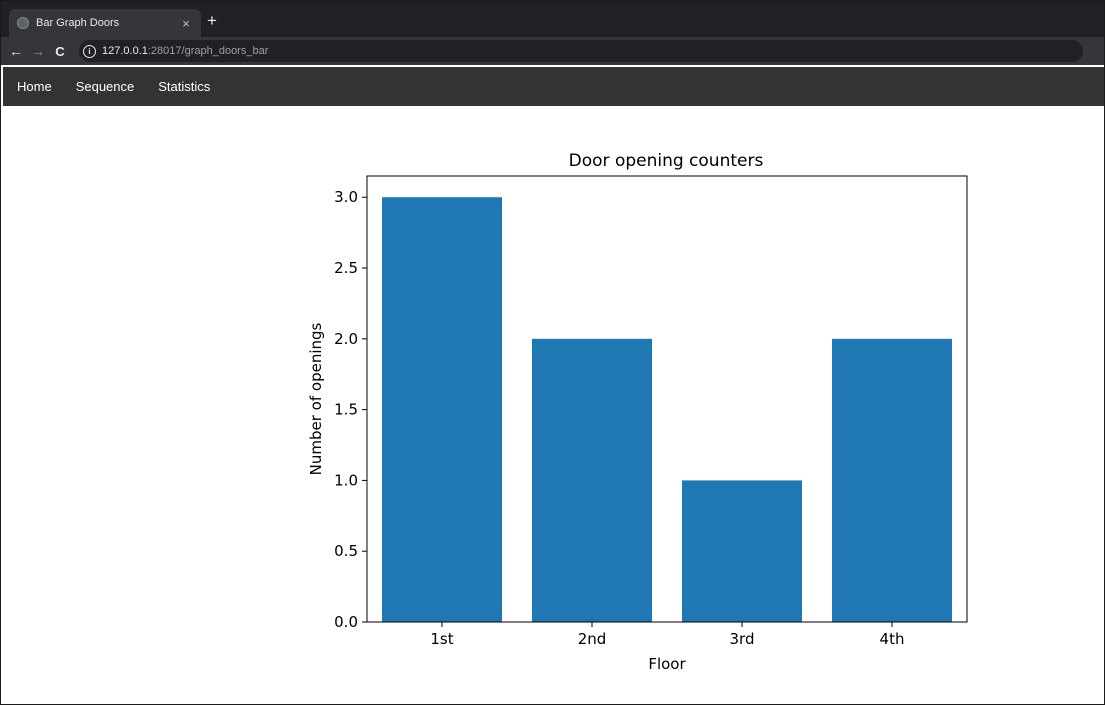 The width and height of the screenshot is (1105, 705). What do you see at coordinates (316, 398) in the screenshot?
I see `y-axis-label: Number of openings` at bounding box center [316, 398].